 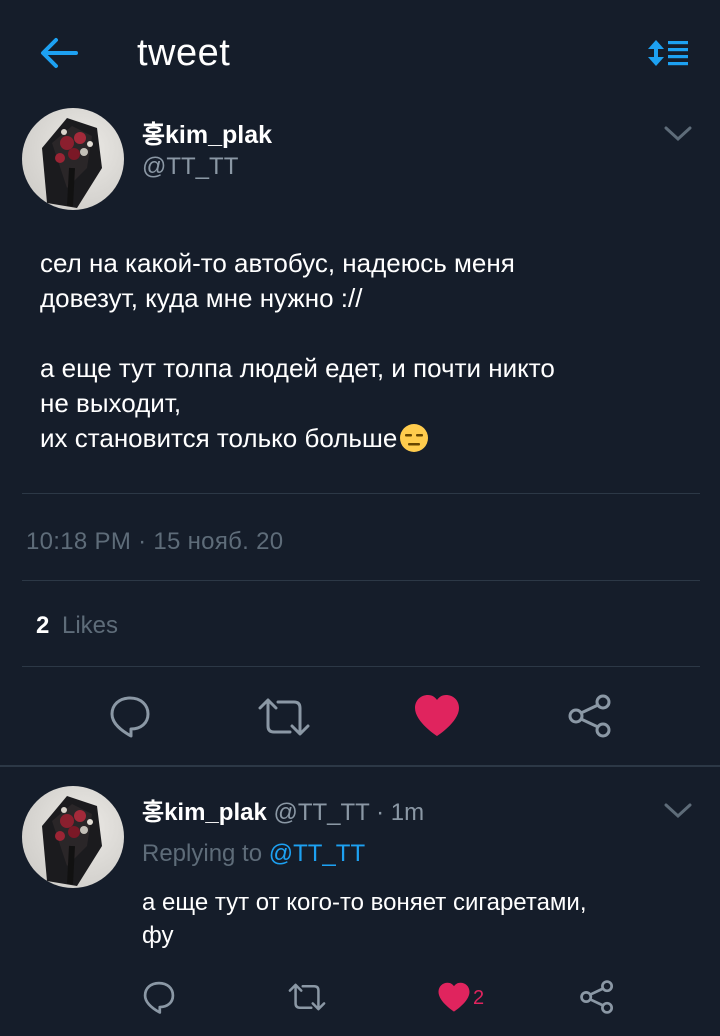 I want to click on tweet-text-line: не выходит,, so click(x=111, y=403).